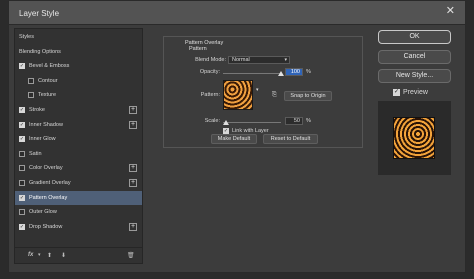 Image resolution: width=474 pixels, height=279 pixels. I want to click on sidebar-item-stroke: ✓ Stroke +, so click(78, 110).